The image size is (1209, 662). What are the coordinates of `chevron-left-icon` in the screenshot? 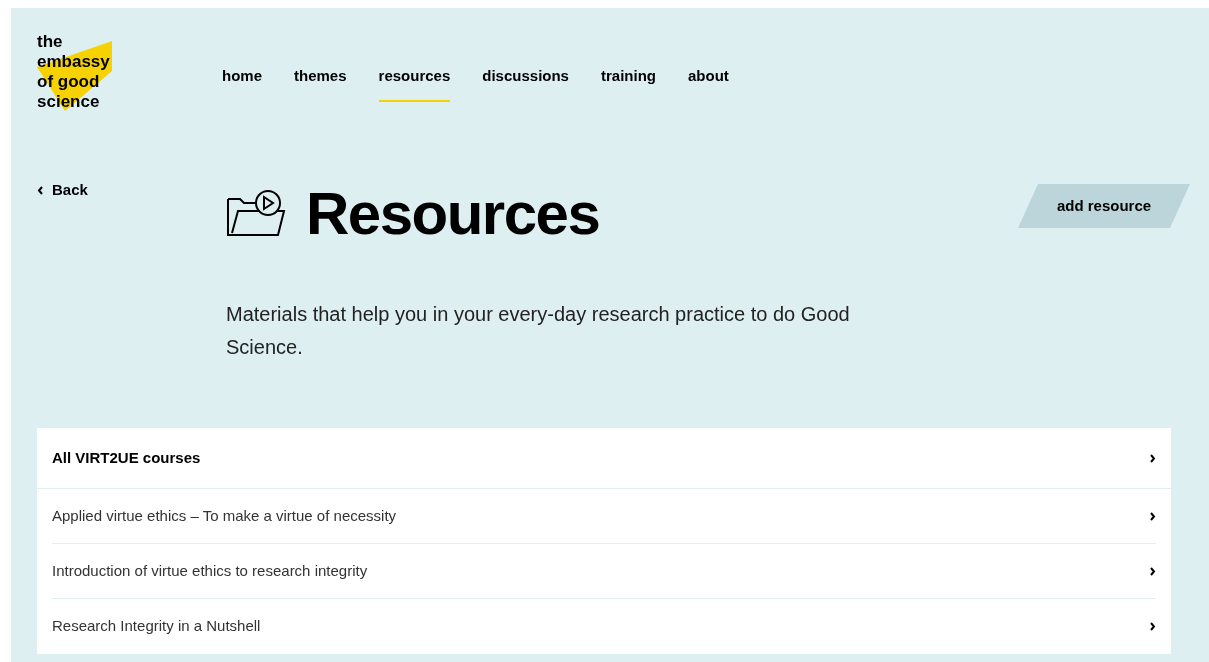 It's located at (40, 190).